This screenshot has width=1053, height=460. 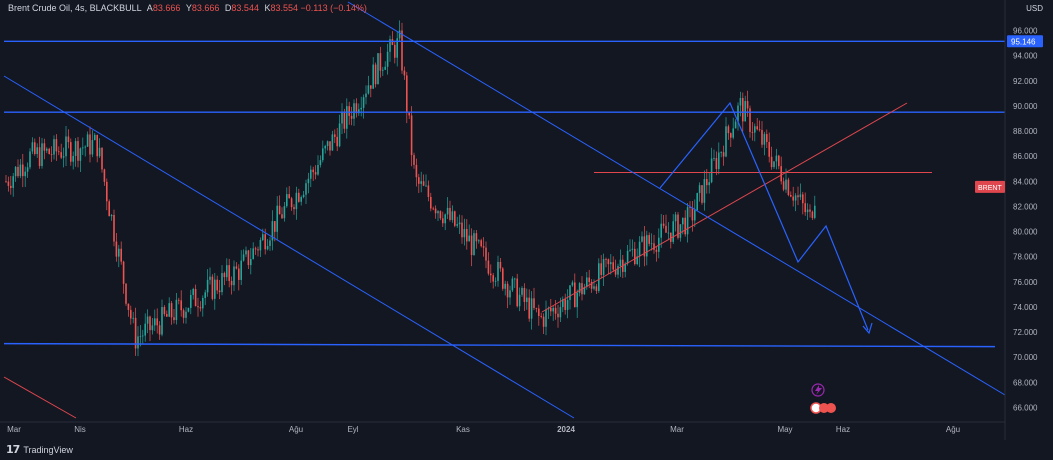 I want to click on currency-label: USD, so click(x=1034, y=8).